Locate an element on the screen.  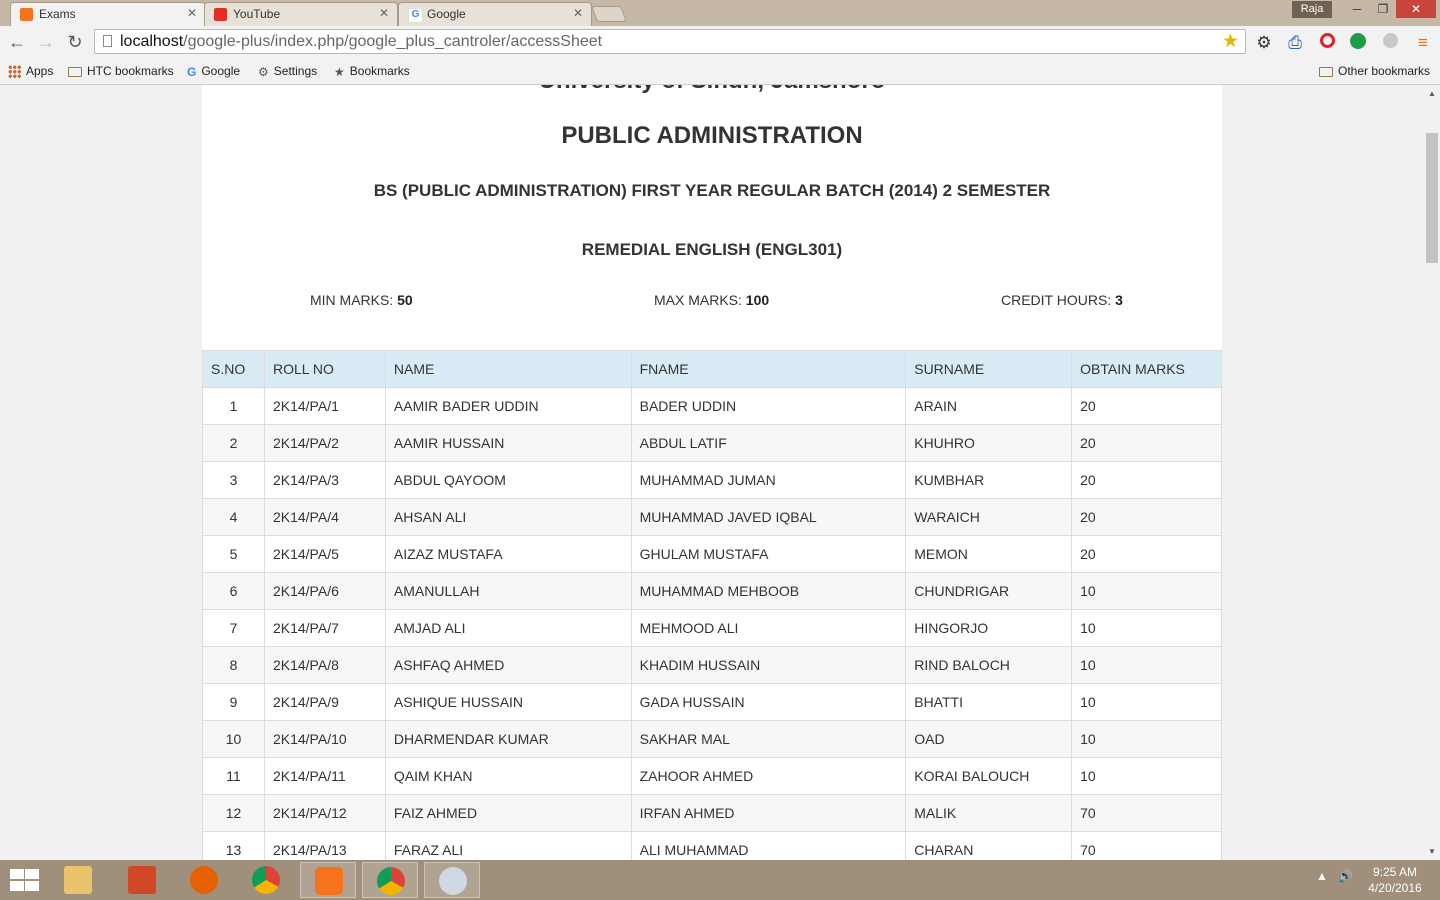
firefox-icon is located at coordinates (204, 880).